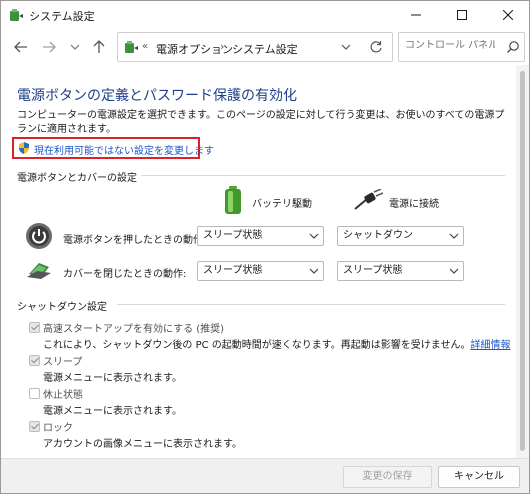 Image resolution: width=530 pixels, height=494 pixels. I want to click on lid-close-action-label: カバーを閉じたときの動作:, so click(125, 274).